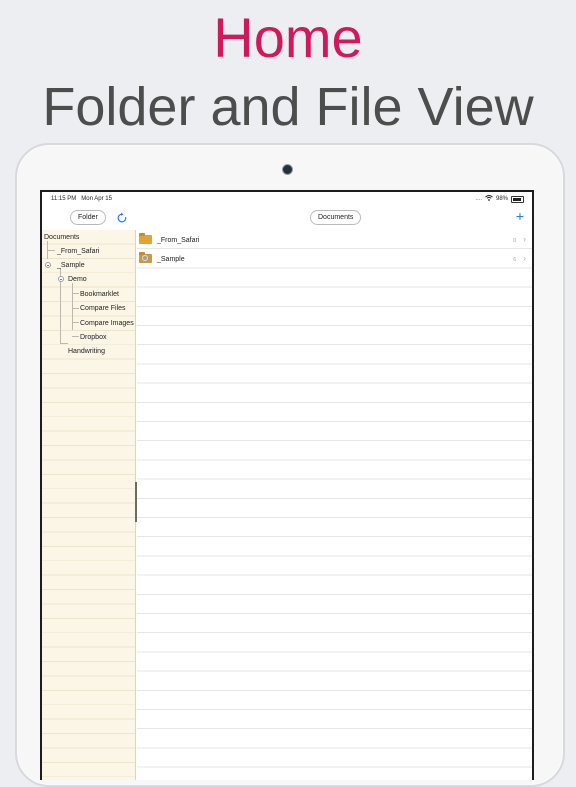 Image resolution: width=576 pixels, height=787 pixels. I want to click on promo-subtitle: Folder and File View, so click(288, 107).